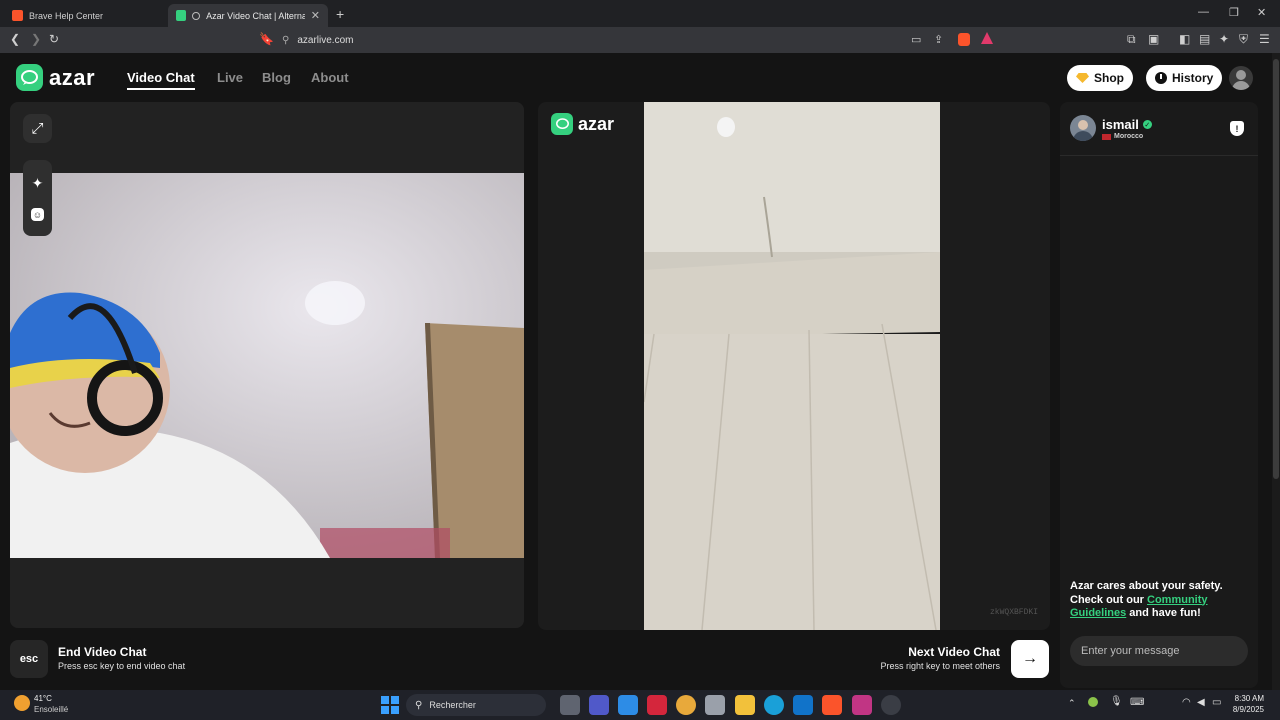 The image size is (1280, 720). Describe the element at coordinates (36, 39) in the screenshot. I see `forward-icon: ❯` at that location.